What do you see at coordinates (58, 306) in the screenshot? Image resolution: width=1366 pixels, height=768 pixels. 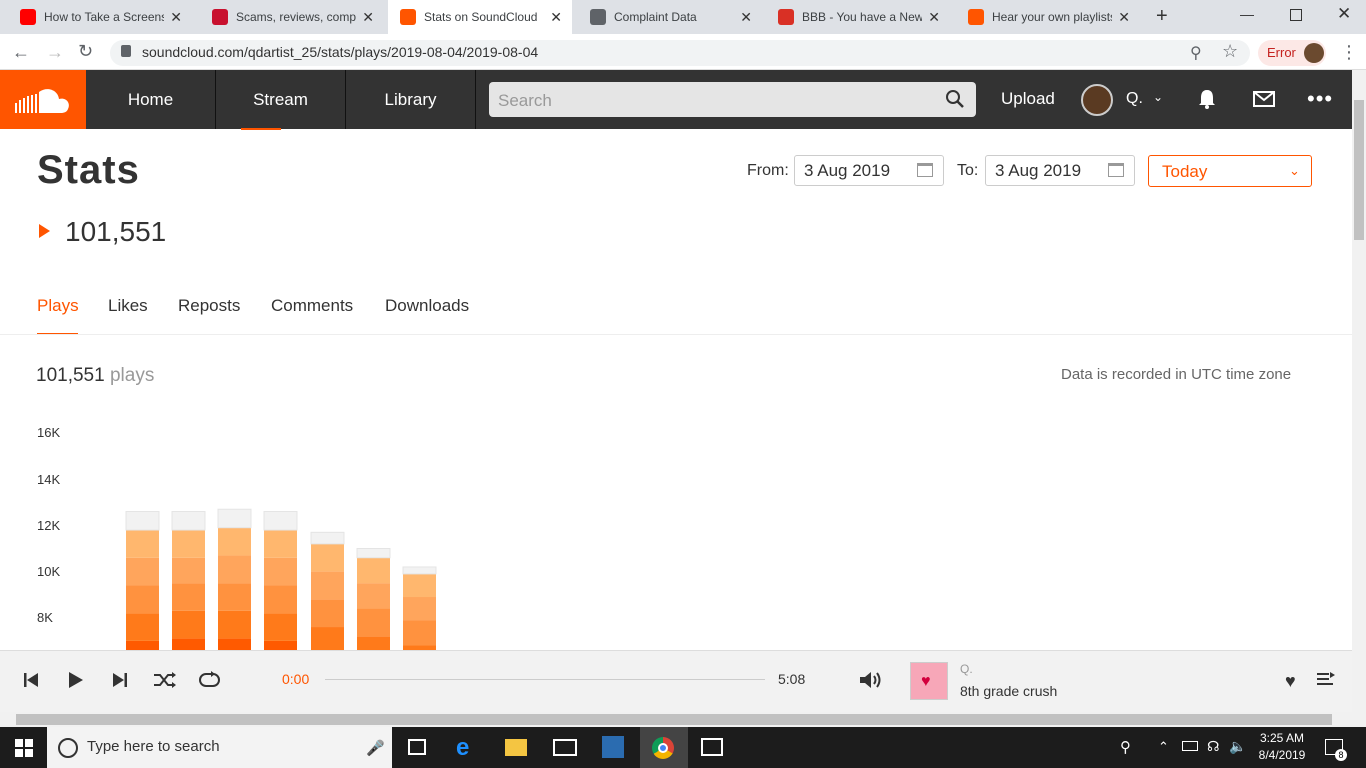 I see `tab-plays: Plays` at bounding box center [58, 306].